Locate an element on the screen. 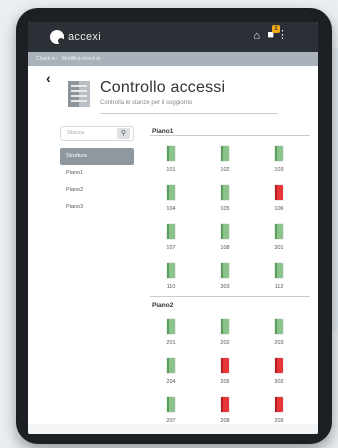  breadcrumb: Check in › Modifica check in is located at coordinates (173, 59).